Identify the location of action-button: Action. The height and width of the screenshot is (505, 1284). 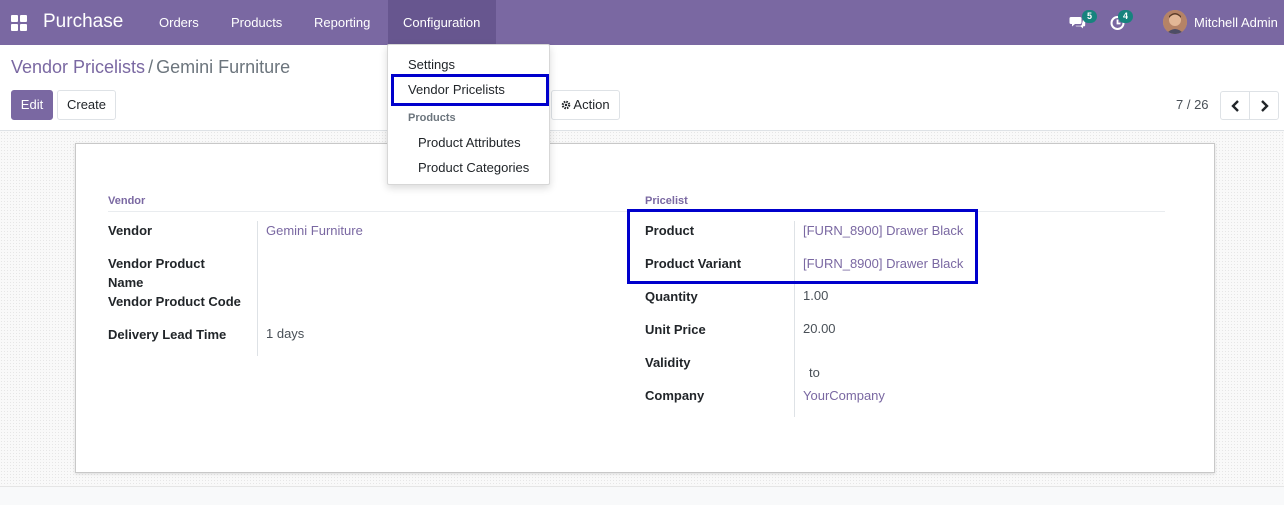
(585, 105).